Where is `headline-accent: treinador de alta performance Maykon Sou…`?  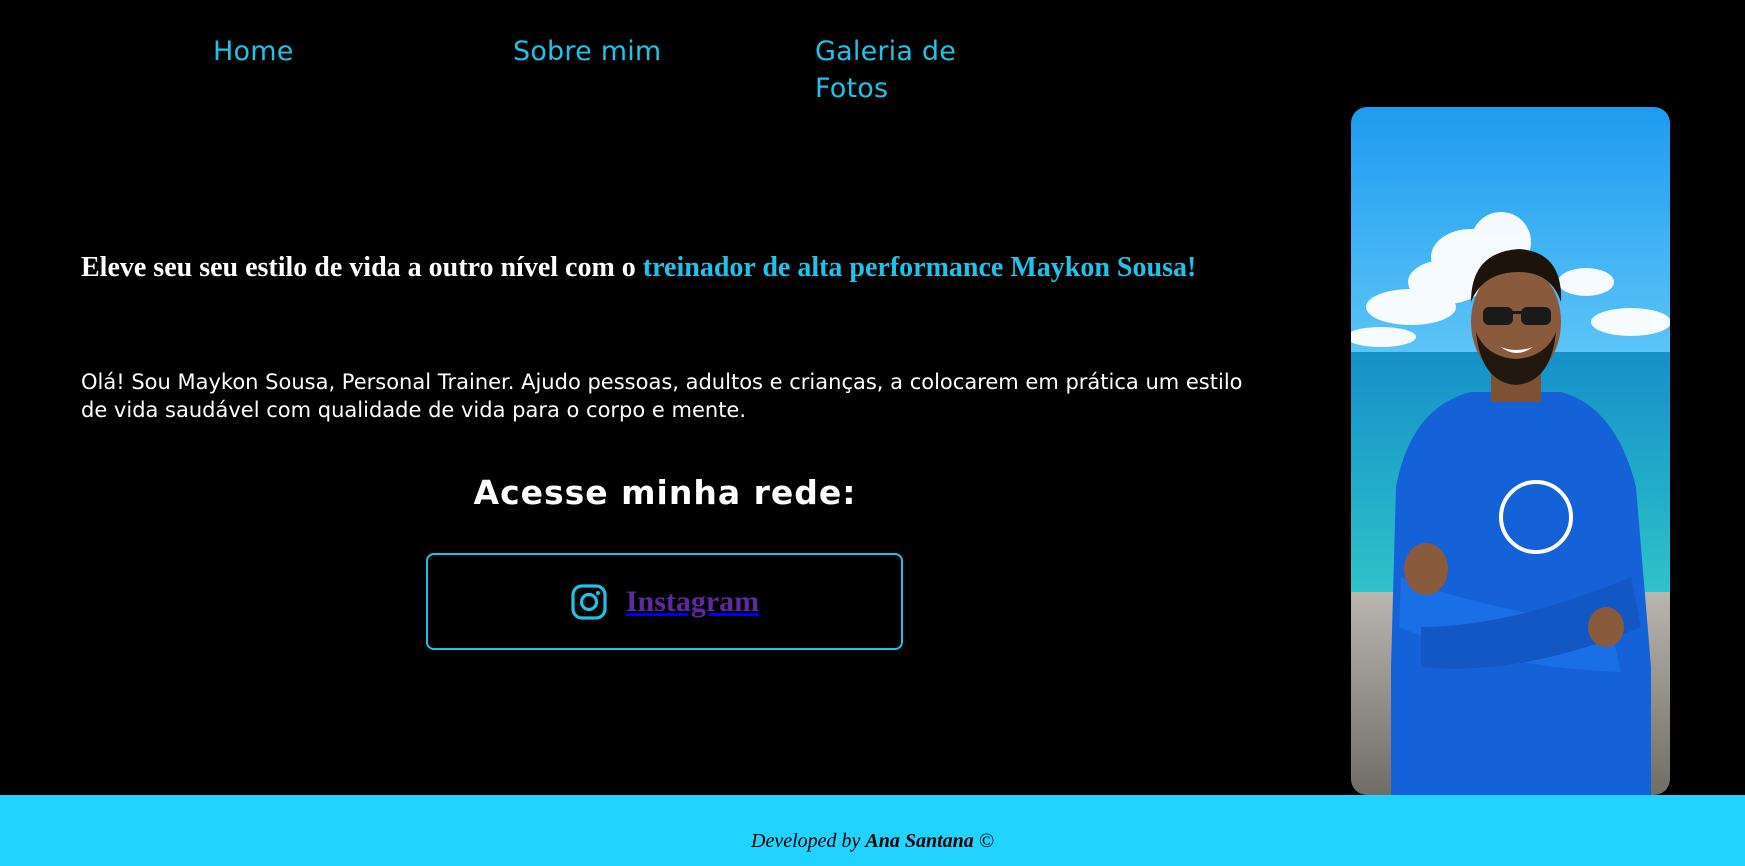
headline-accent: treinador de alta performance Maykon Sou… is located at coordinates (919, 267).